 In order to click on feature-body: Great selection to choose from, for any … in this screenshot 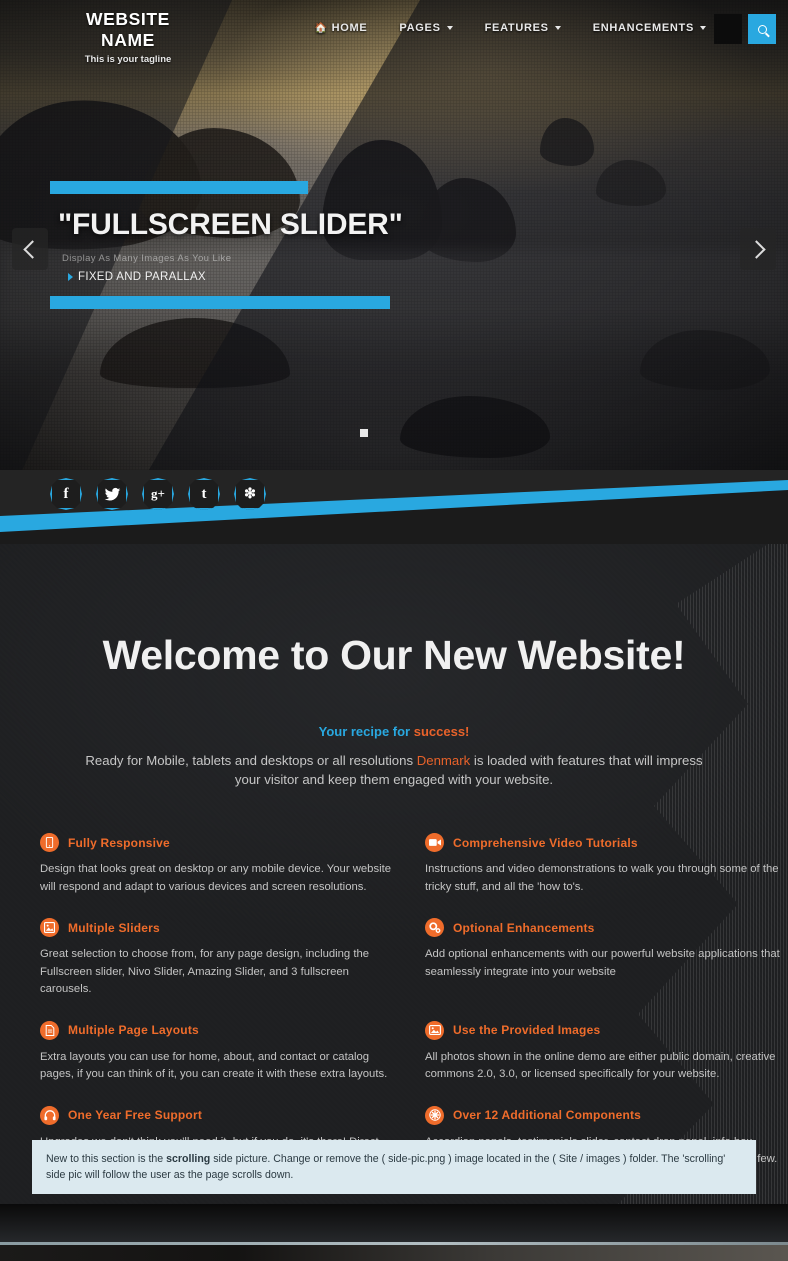, I will do `click(205, 972)`.